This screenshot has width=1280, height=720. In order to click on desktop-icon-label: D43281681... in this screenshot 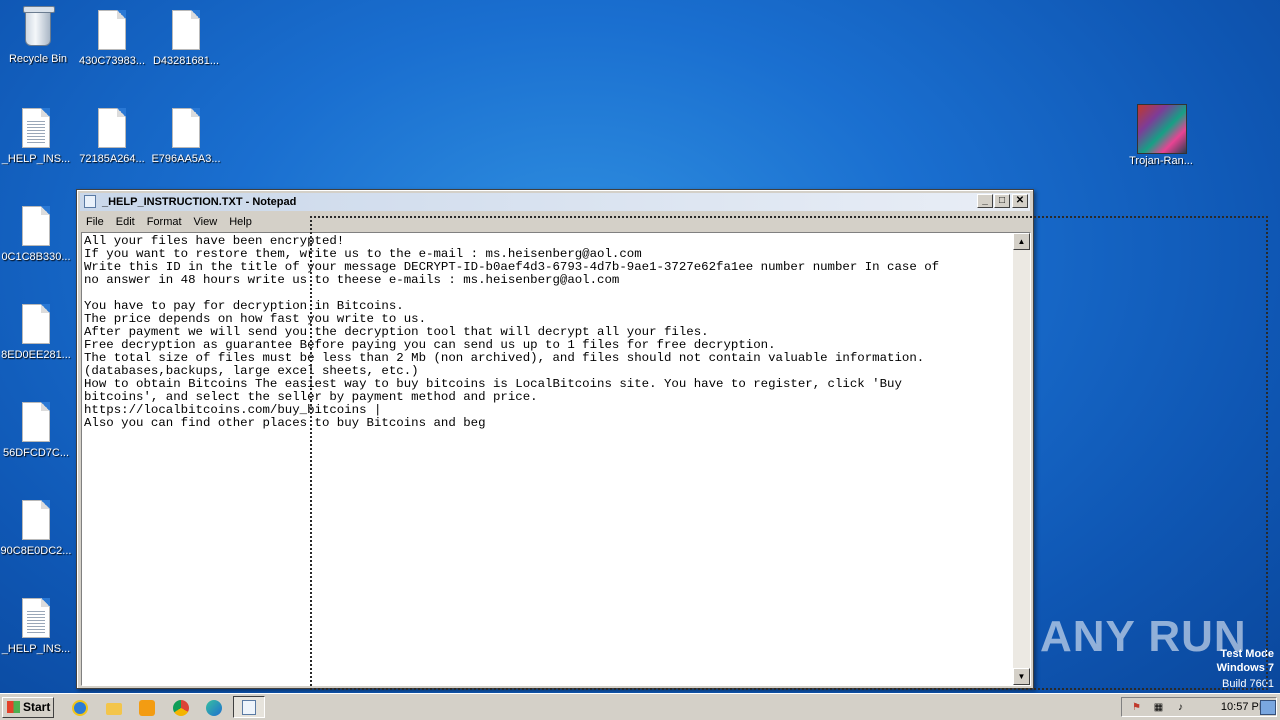, I will do `click(186, 61)`.